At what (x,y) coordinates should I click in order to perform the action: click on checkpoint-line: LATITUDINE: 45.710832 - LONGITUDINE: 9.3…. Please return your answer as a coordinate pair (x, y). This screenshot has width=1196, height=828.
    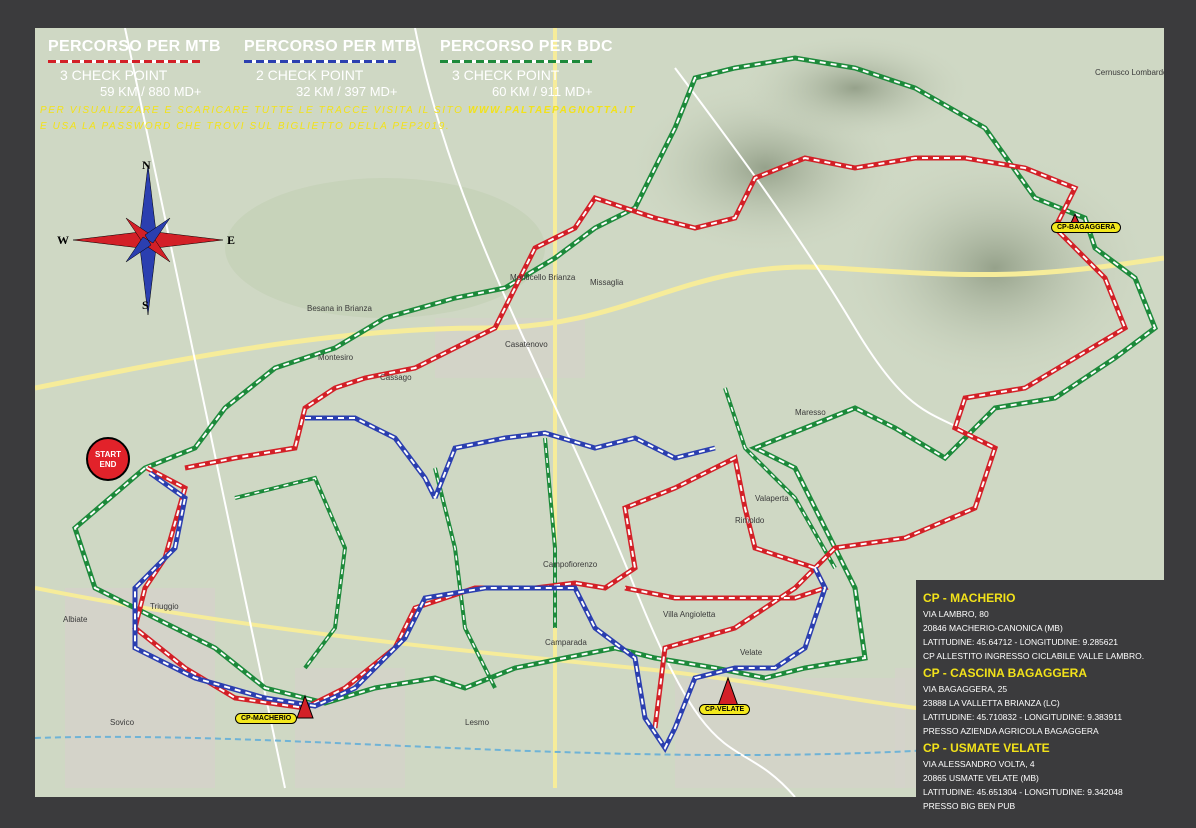
    Looking at the image, I should click on (1023, 717).